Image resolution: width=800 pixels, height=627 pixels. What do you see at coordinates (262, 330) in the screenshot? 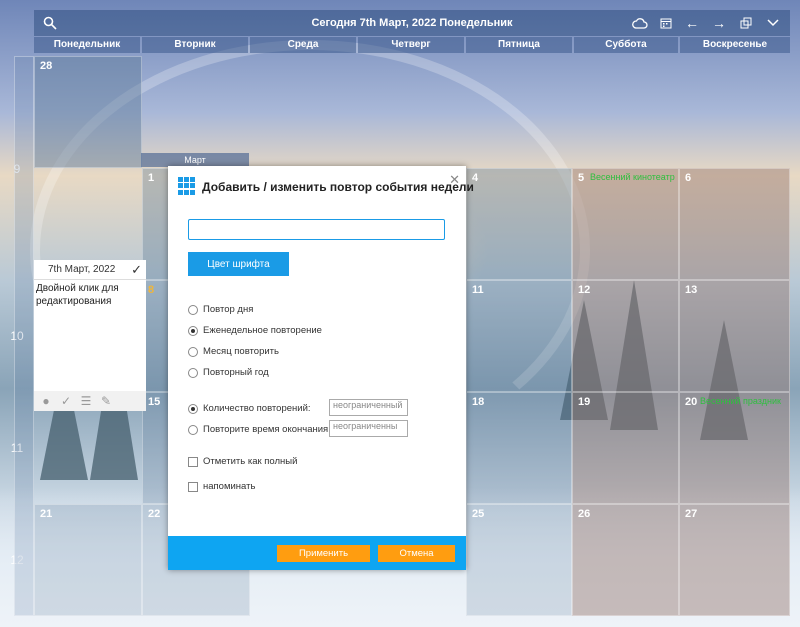
I see `radio-label: Еженедельное повторение` at bounding box center [262, 330].